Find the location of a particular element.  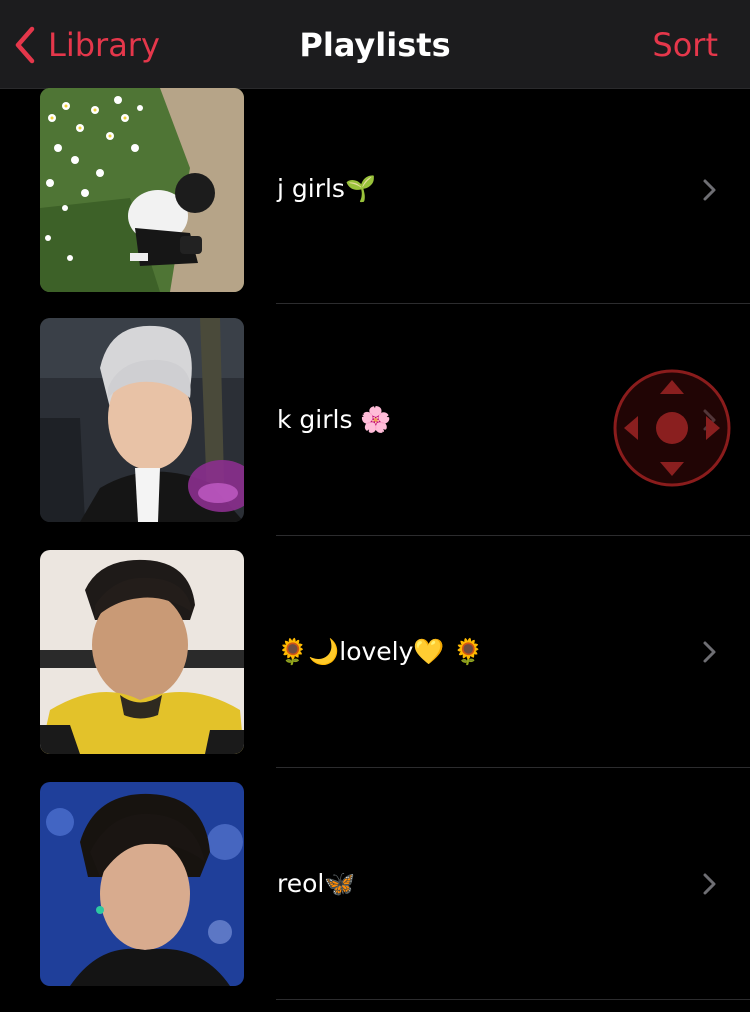

back-button: Library is located at coordinates (87, 45).